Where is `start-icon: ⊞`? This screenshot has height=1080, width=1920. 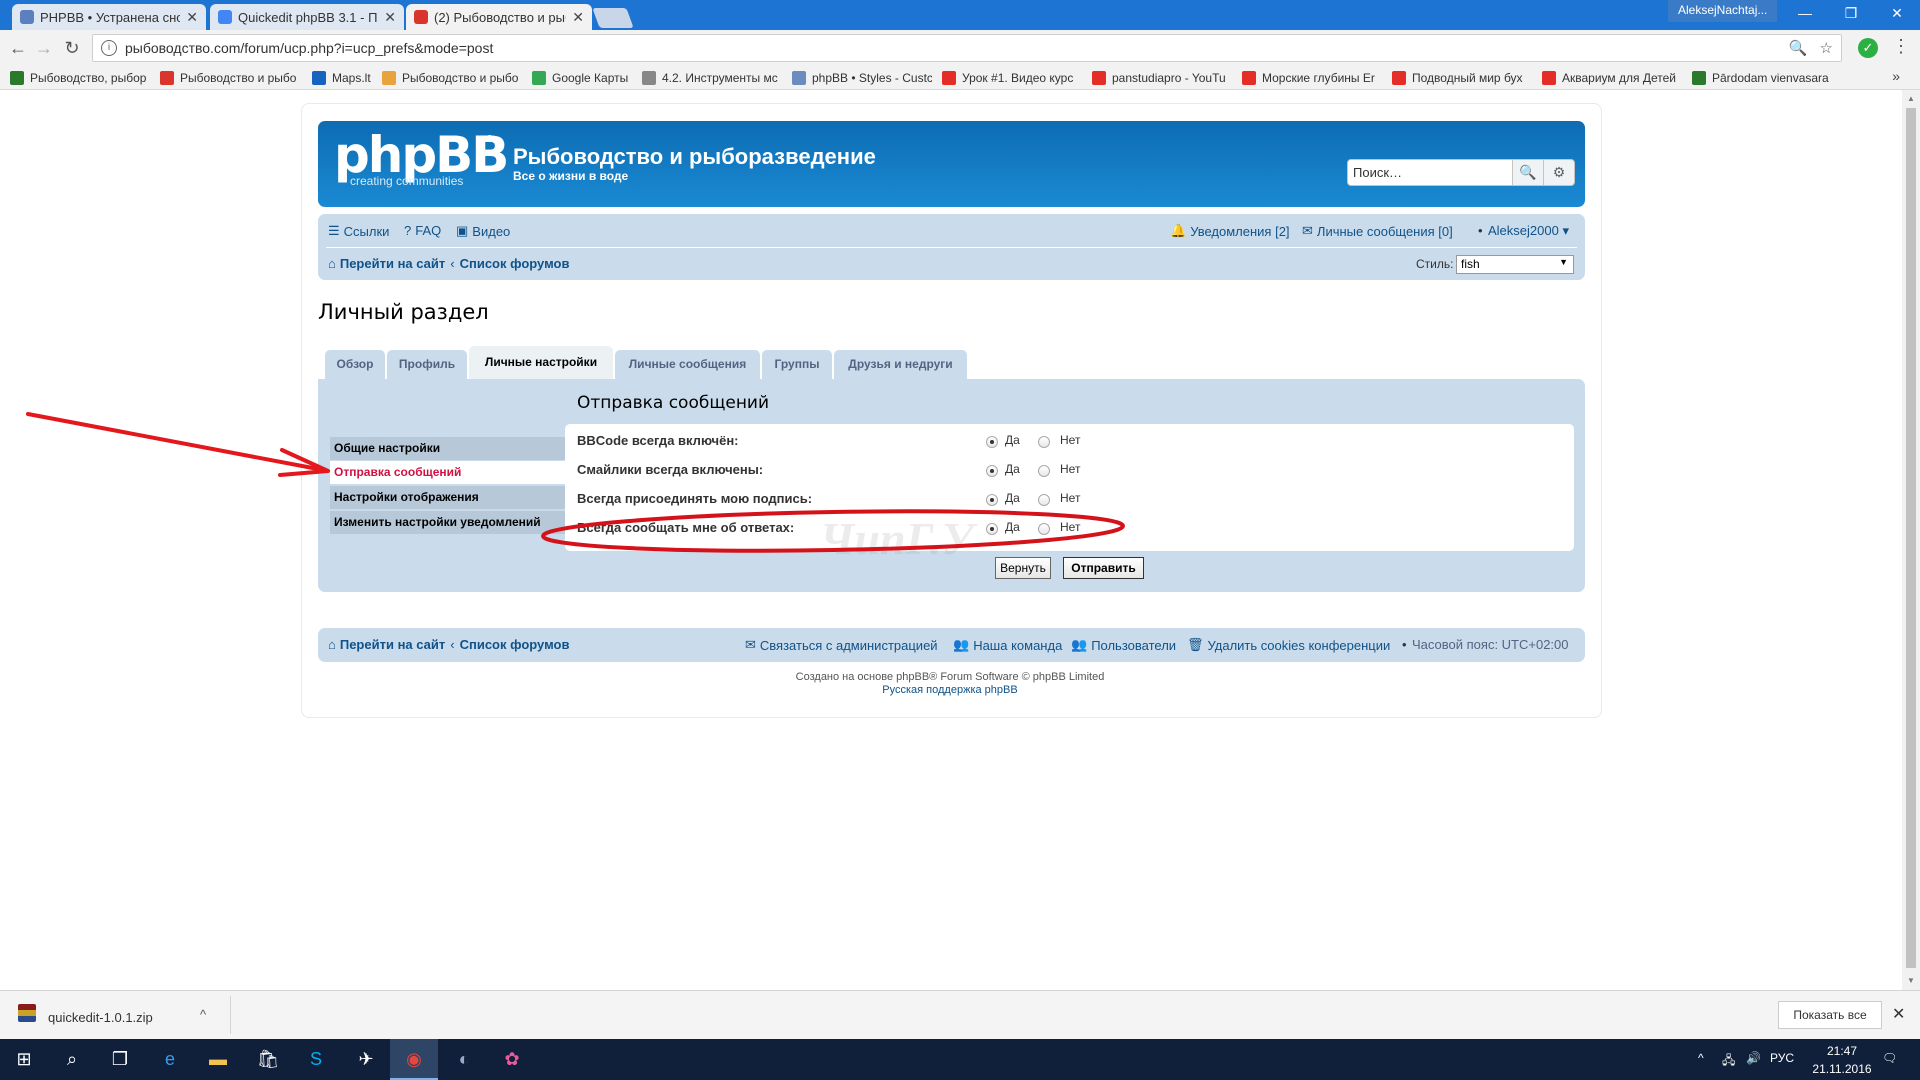 start-icon: ⊞ is located at coordinates (24, 1059).